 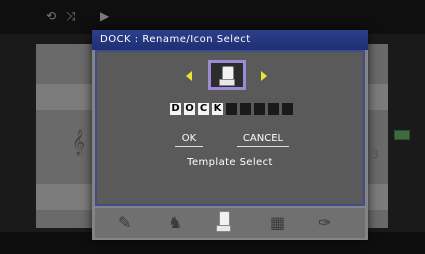 What do you see at coordinates (189, 109) in the screenshot?
I see `name-char: O` at bounding box center [189, 109].